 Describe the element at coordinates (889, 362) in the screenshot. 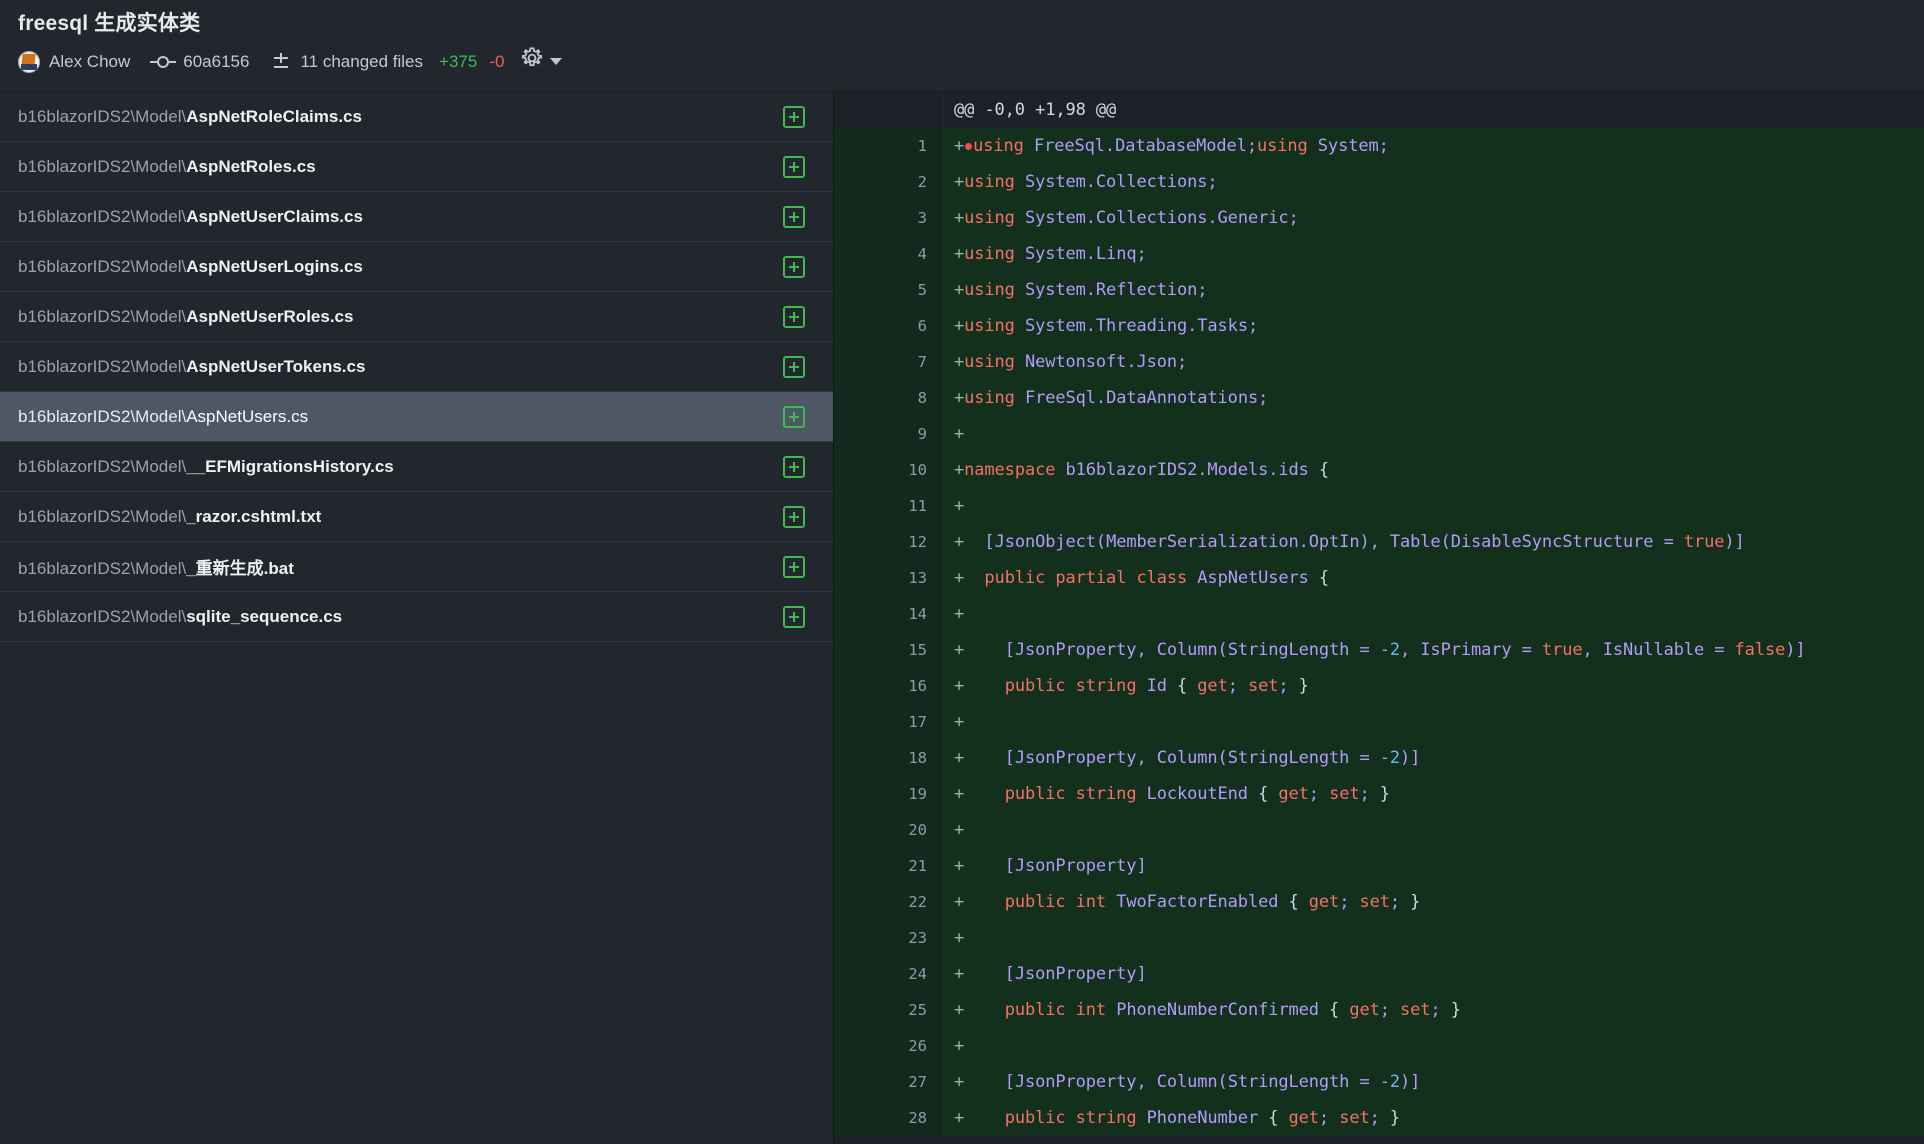

I see `diff-line-number: 7` at that location.